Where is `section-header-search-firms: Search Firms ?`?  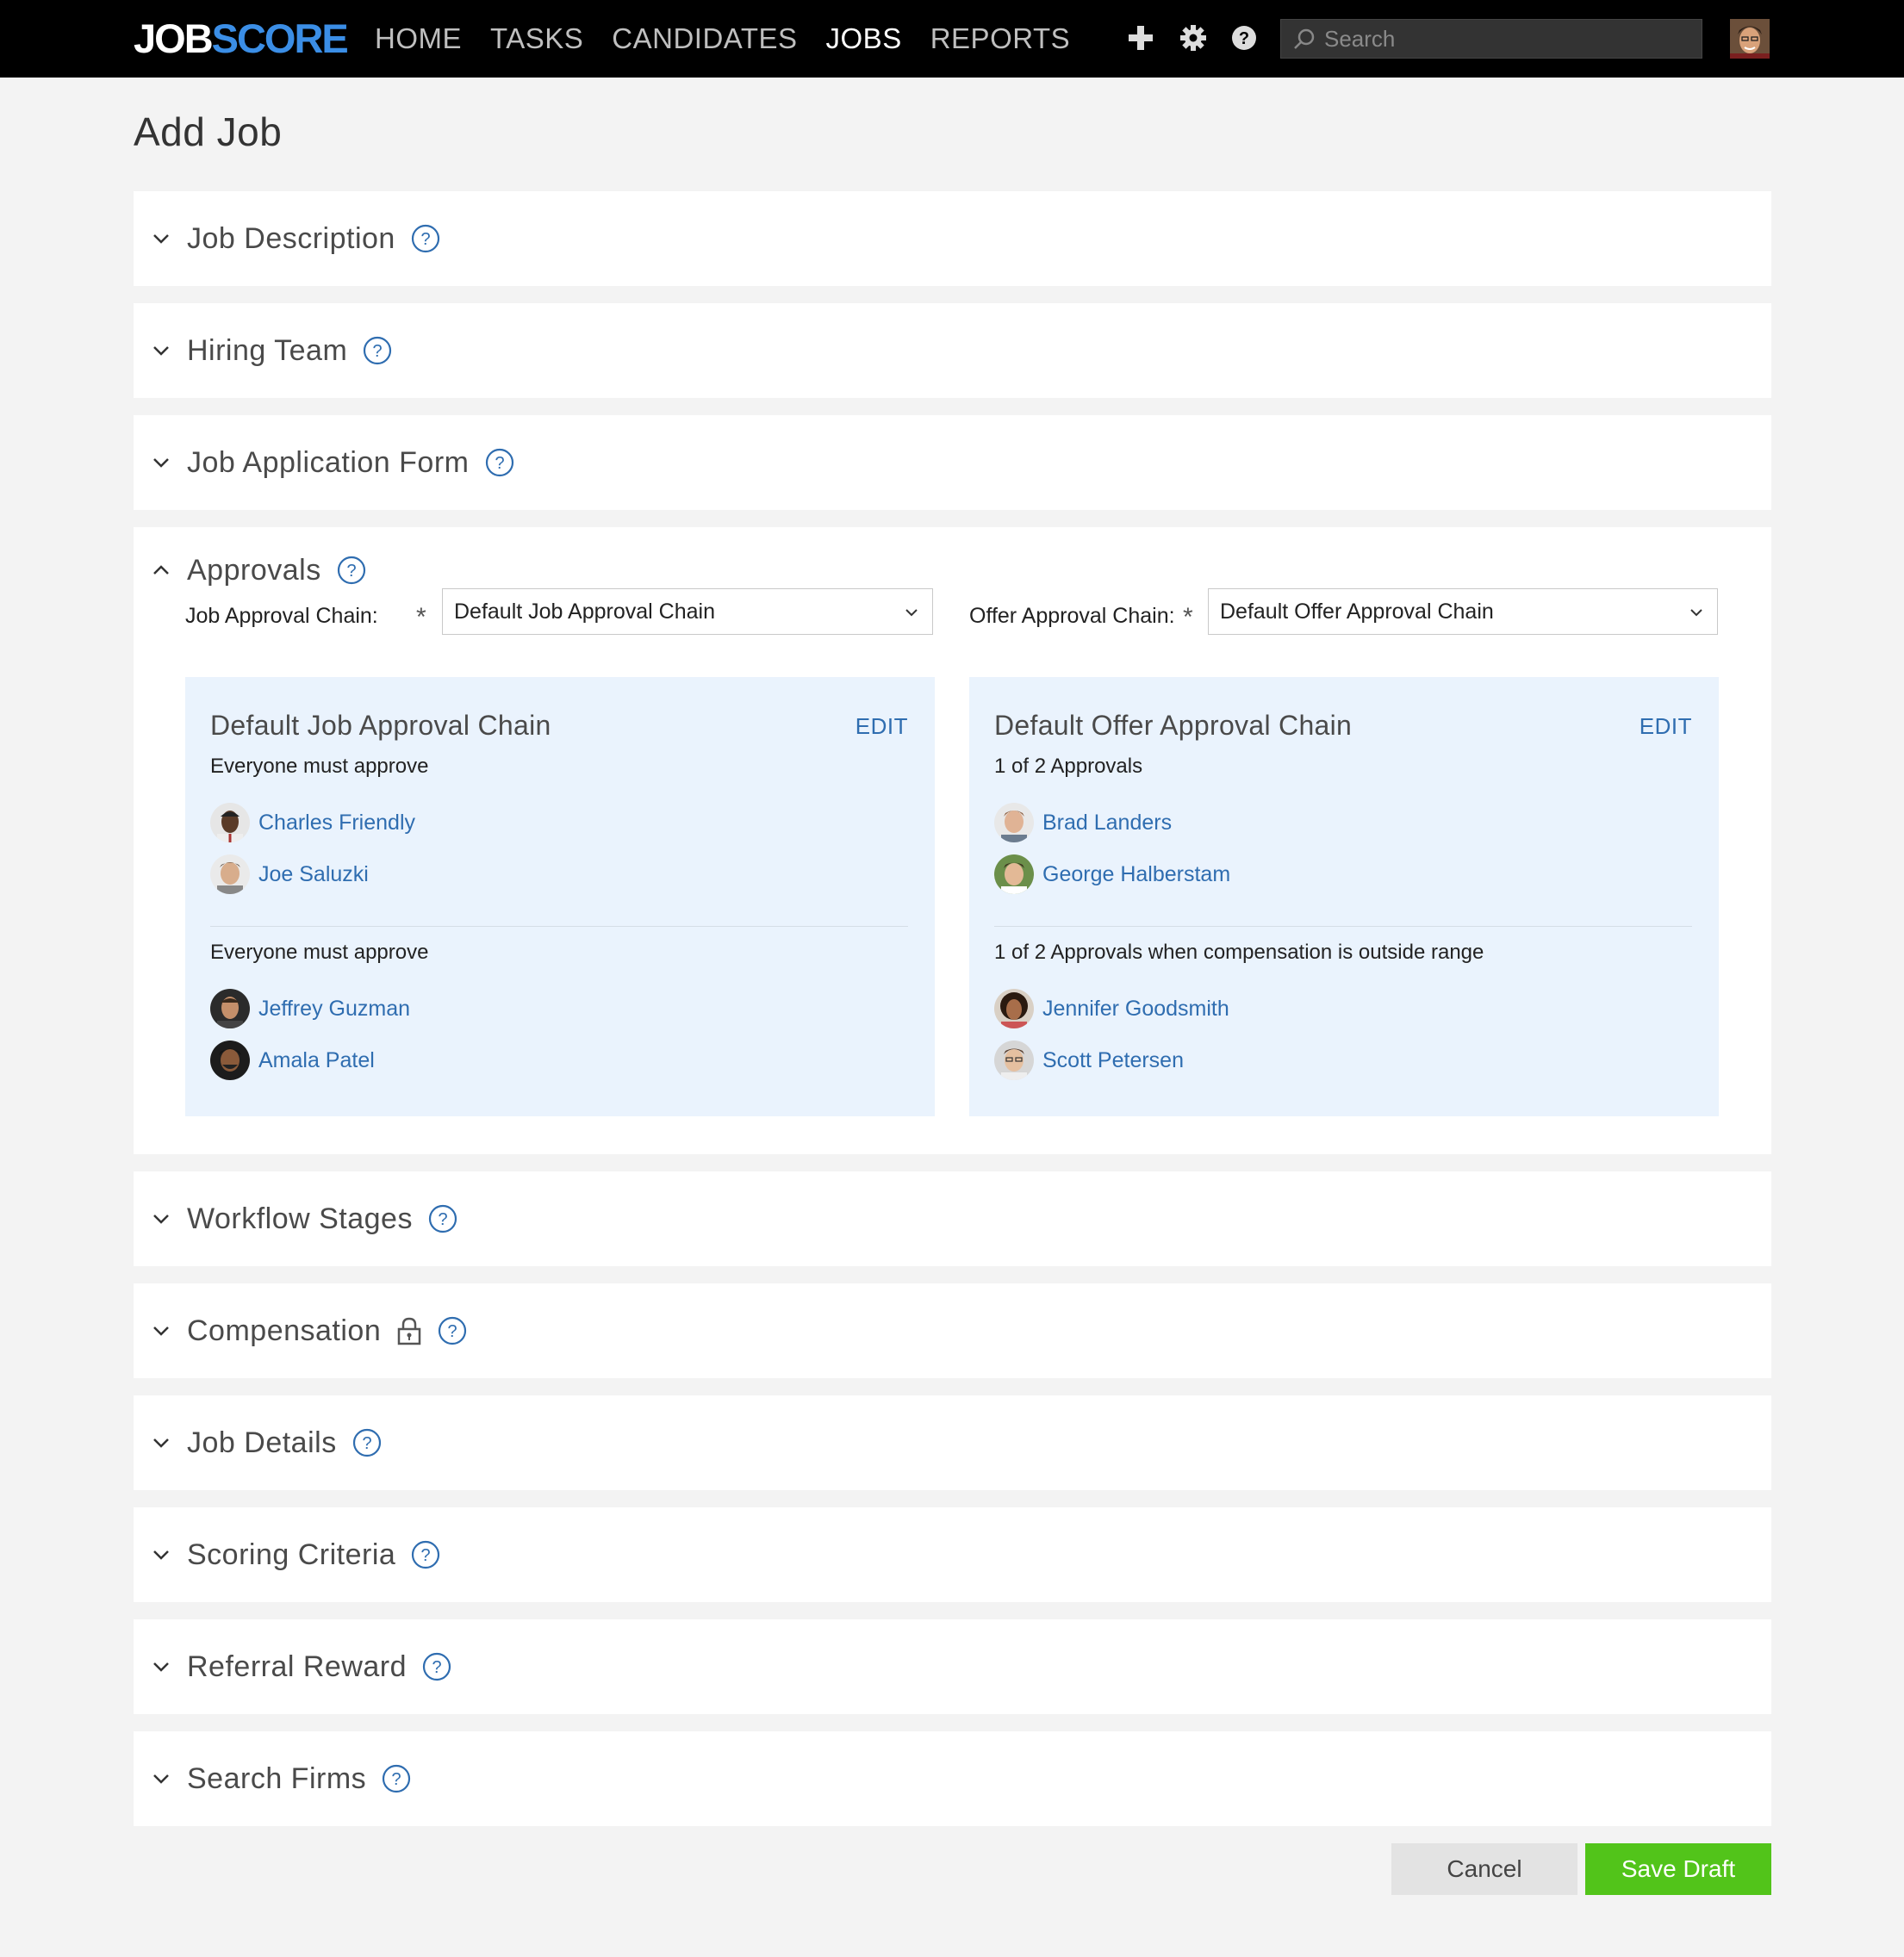
section-header-search-firms: Search Firms ? is located at coordinates (953, 1778).